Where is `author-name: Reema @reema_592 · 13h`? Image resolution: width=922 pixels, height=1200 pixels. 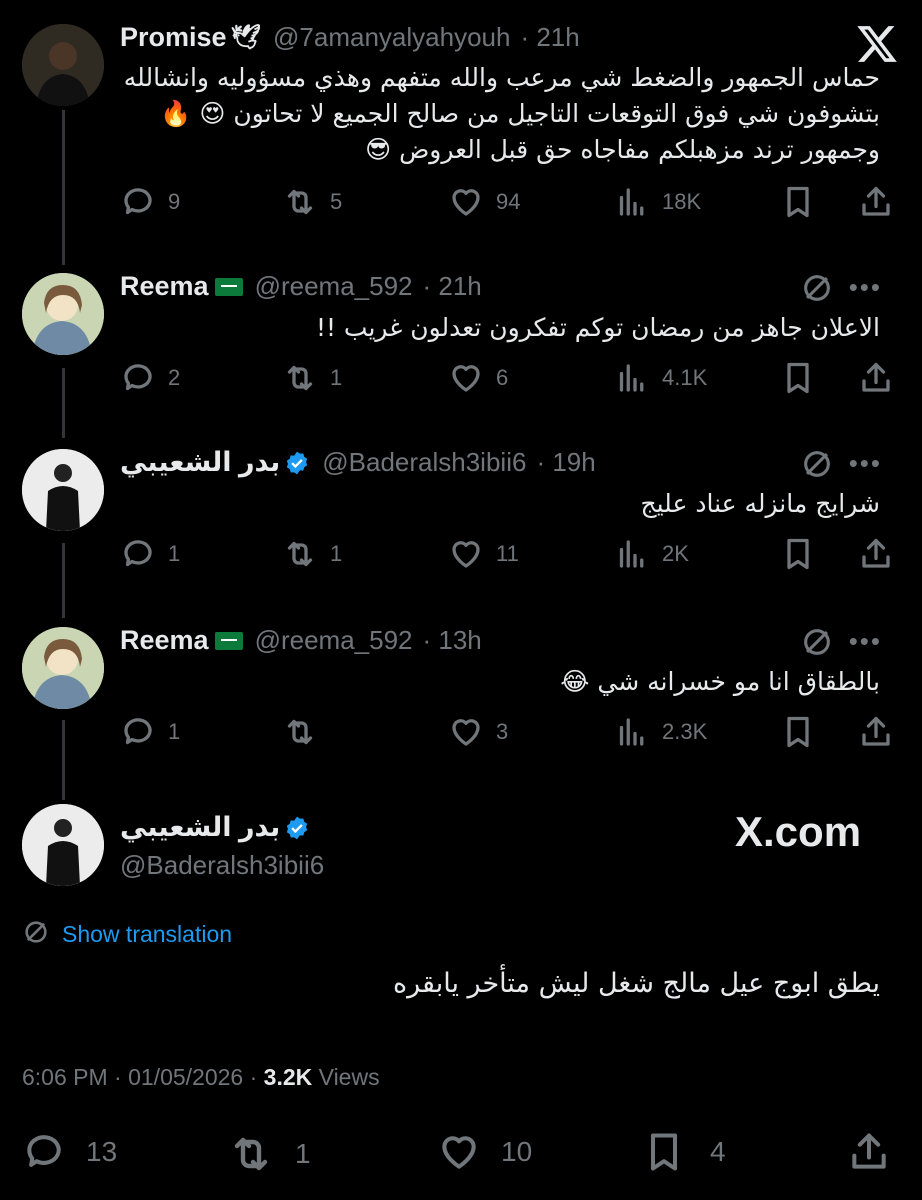 author-name: Reema @reema_592 · 13h is located at coordinates (301, 640).